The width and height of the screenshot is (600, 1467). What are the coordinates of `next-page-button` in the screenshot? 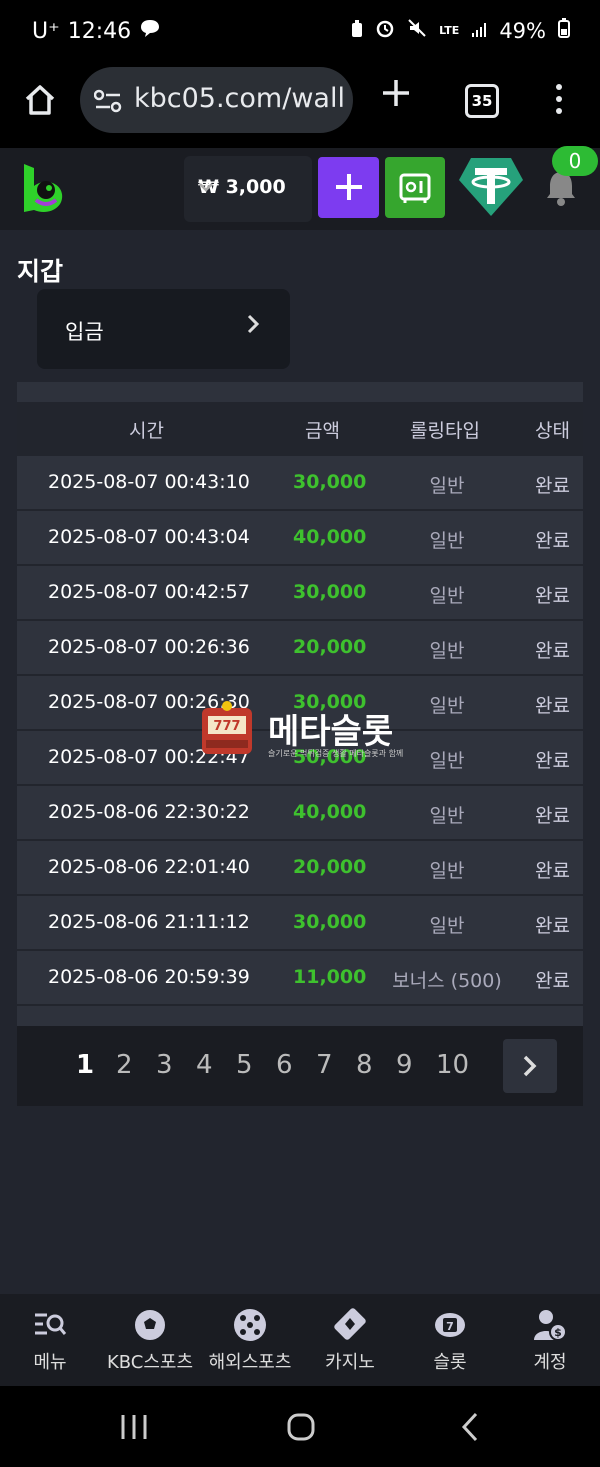 It's located at (530, 1066).